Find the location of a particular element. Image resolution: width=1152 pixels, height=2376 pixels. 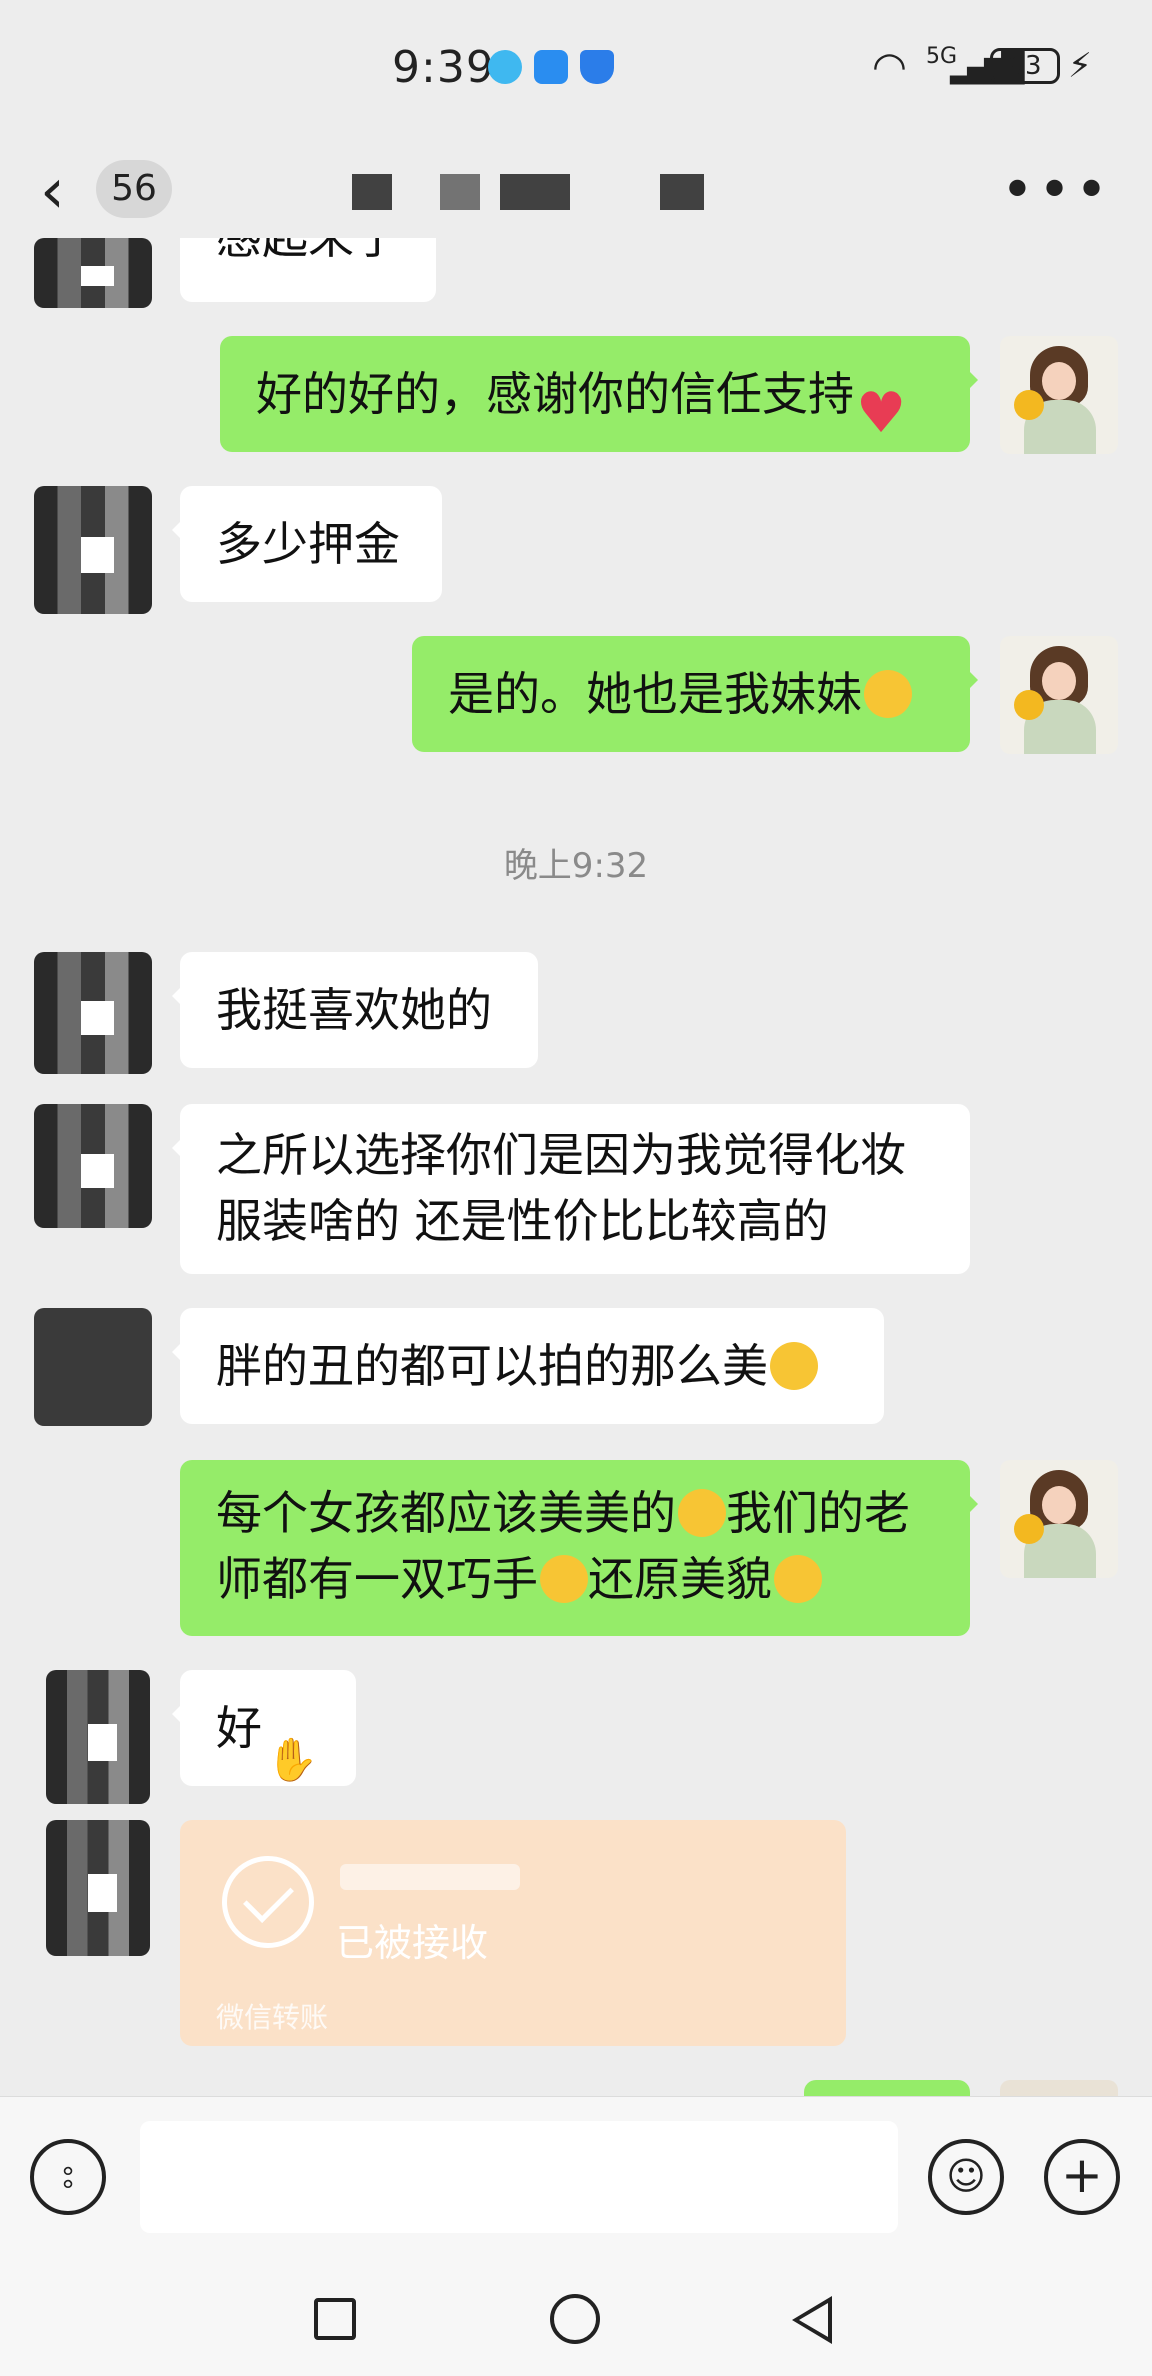

message-text: 胖的丑的都可以拍的那么美 is located at coordinates (492, 1366).